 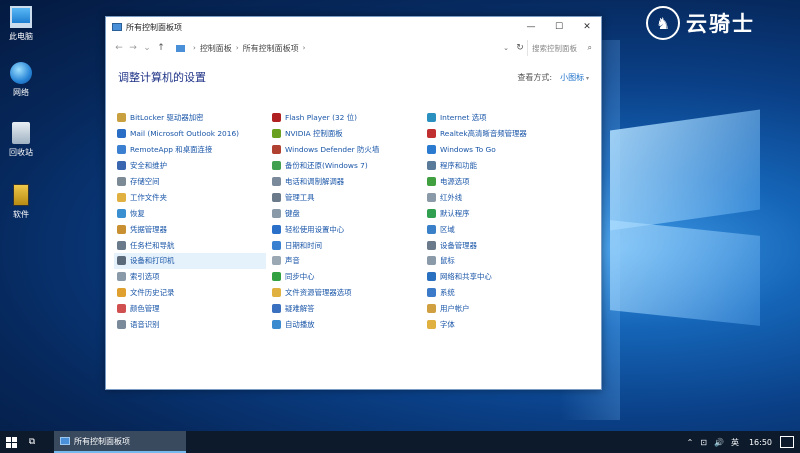 What do you see at coordinates (190, 197) in the screenshot?
I see `cp-item-work-folders: 工作文件夹` at bounding box center [190, 197].